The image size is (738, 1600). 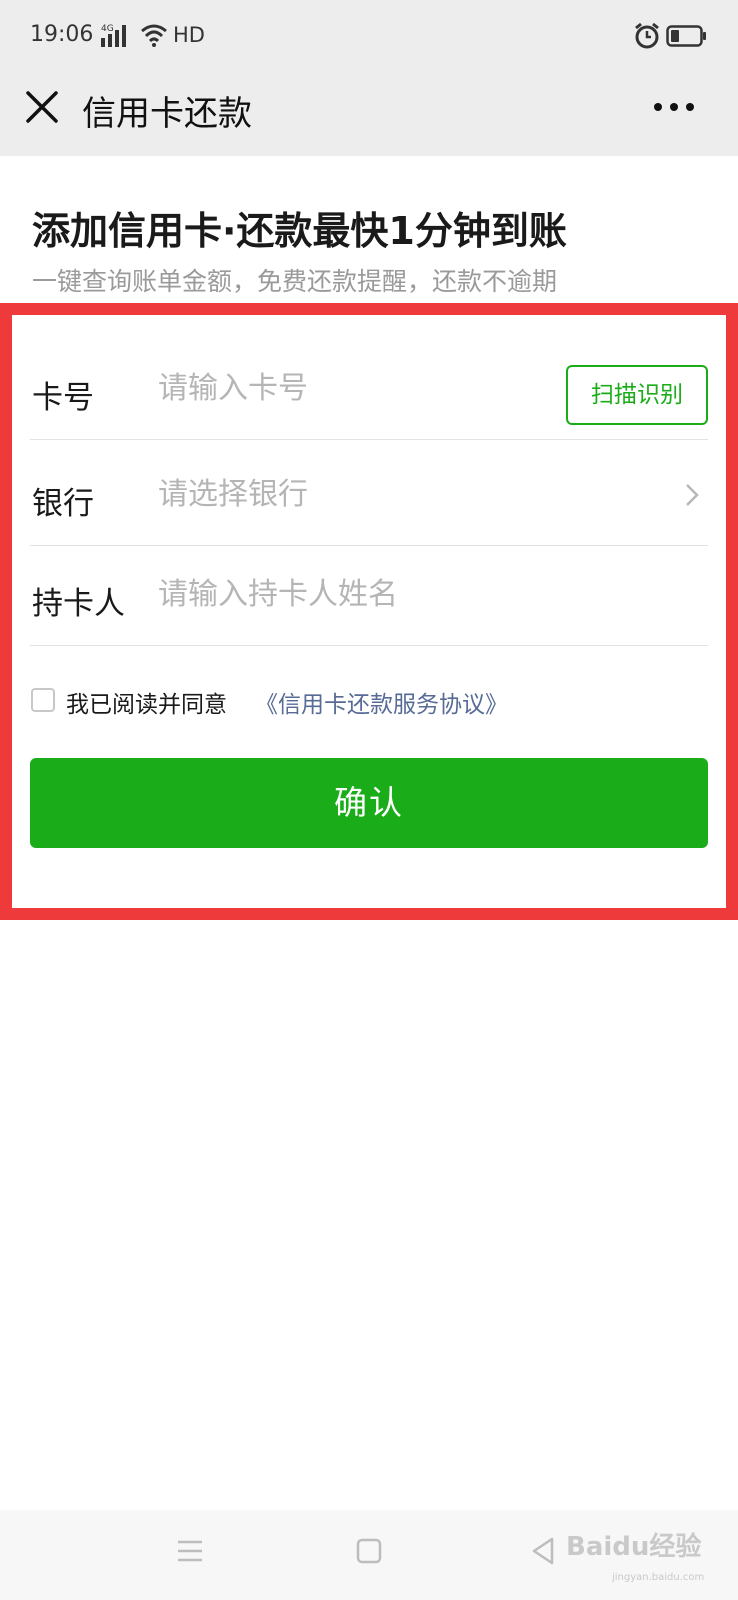 What do you see at coordinates (369, 36) in the screenshot?
I see `status-bar: 19:06 4G HD` at bounding box center [369, 36].